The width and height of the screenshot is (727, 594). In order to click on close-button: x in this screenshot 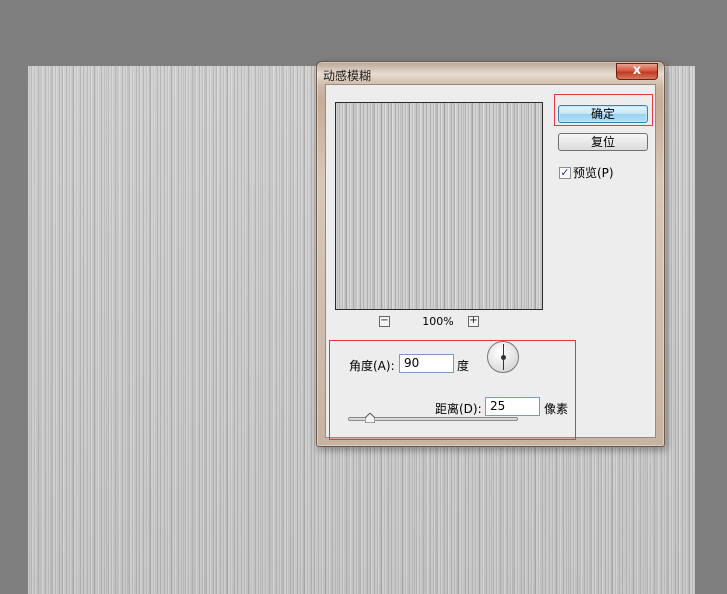, I will do `click(637, 71)`.